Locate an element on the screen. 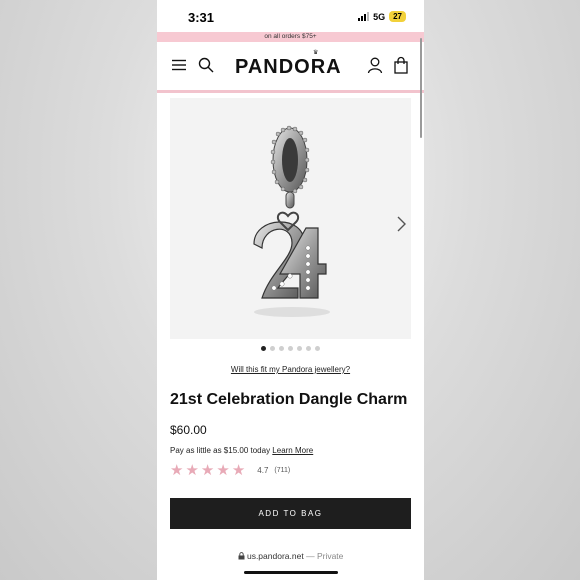  network-label: 5G is located at coordinates (379, 16).